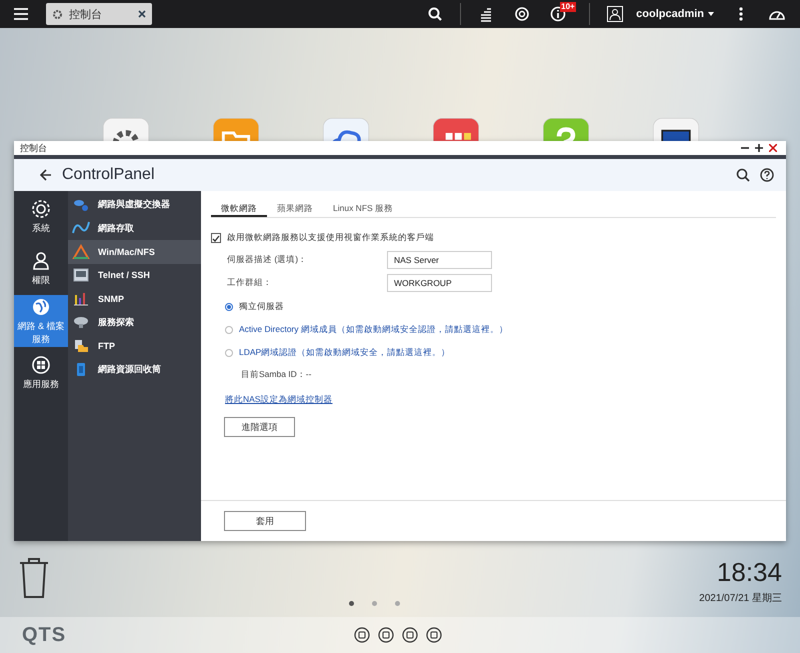 The image size is (800, 653). What do you see at coordinates (85, 15) in the screenshot?
I see `tab-label: 控制台` at bounding box center [85, 15].